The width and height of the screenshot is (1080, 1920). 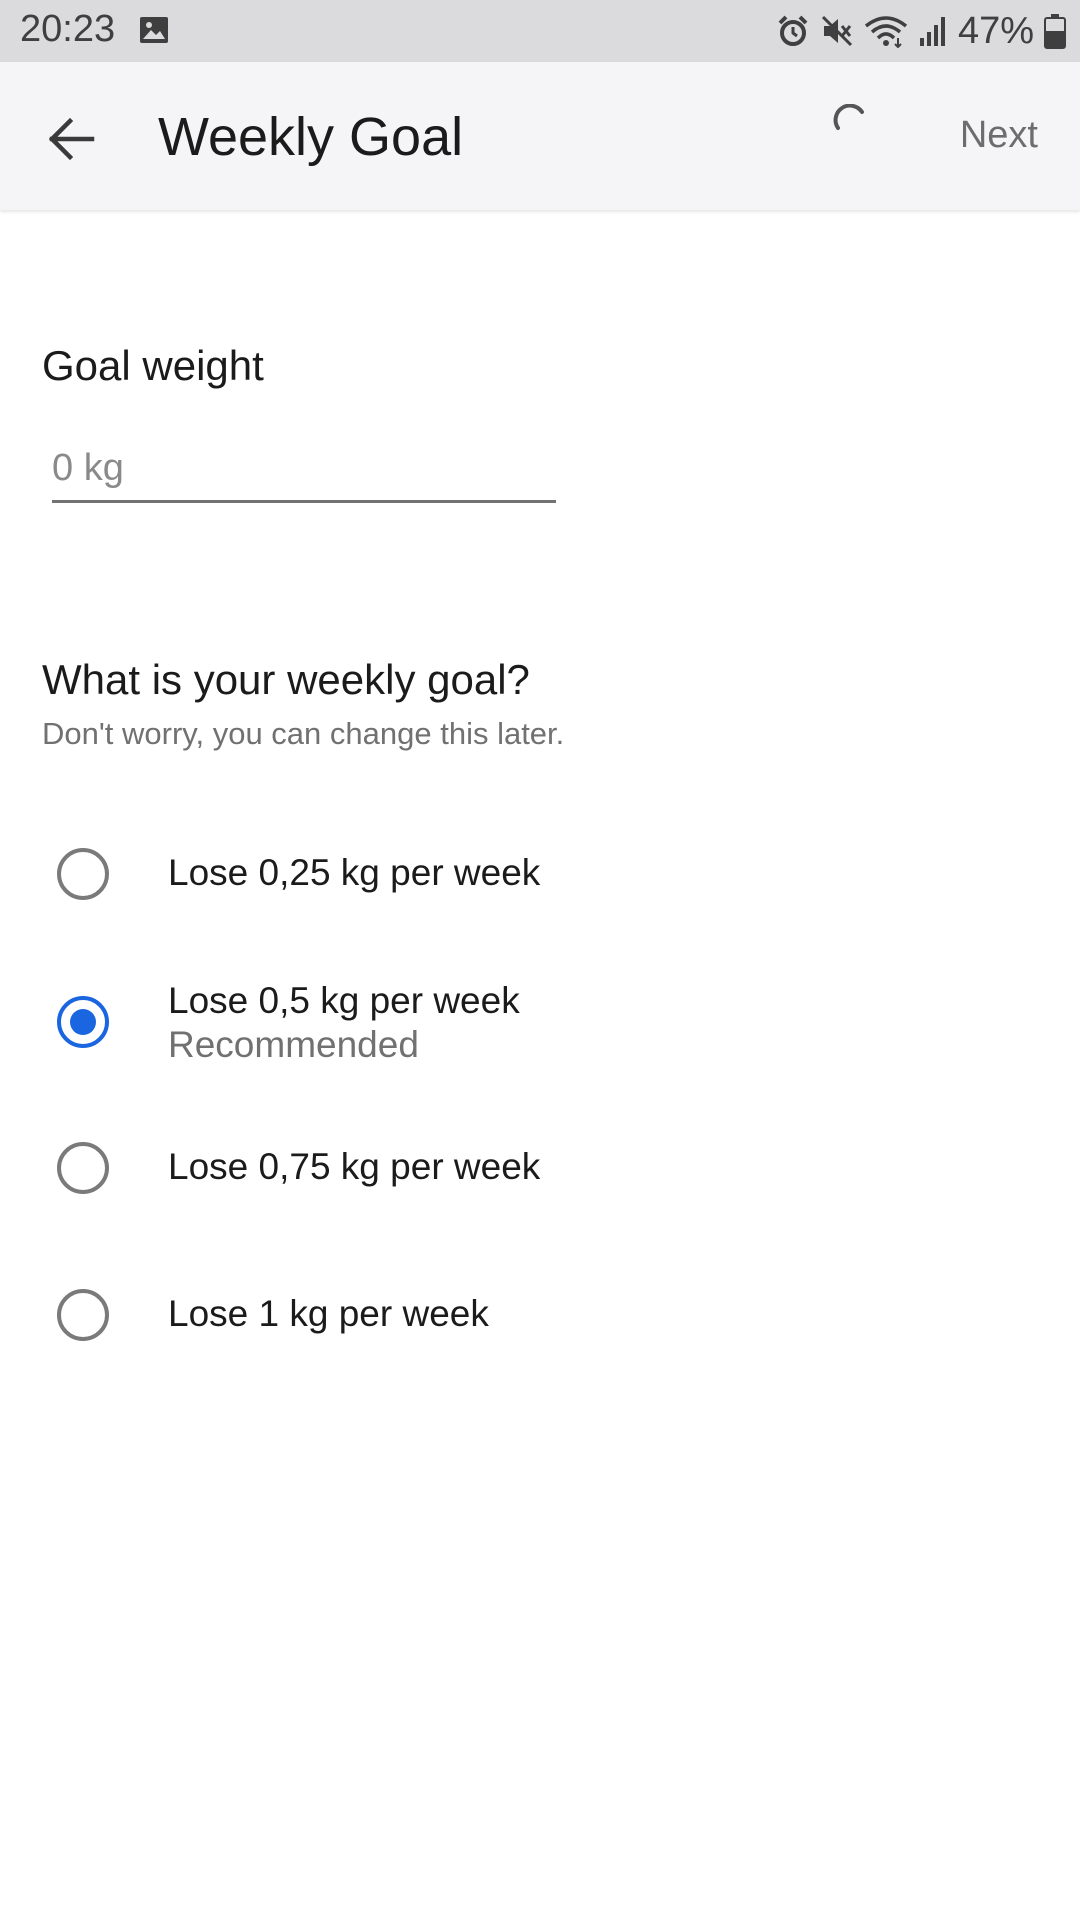 I want to click on status-icons: 47%, so click(x=921, y=31).